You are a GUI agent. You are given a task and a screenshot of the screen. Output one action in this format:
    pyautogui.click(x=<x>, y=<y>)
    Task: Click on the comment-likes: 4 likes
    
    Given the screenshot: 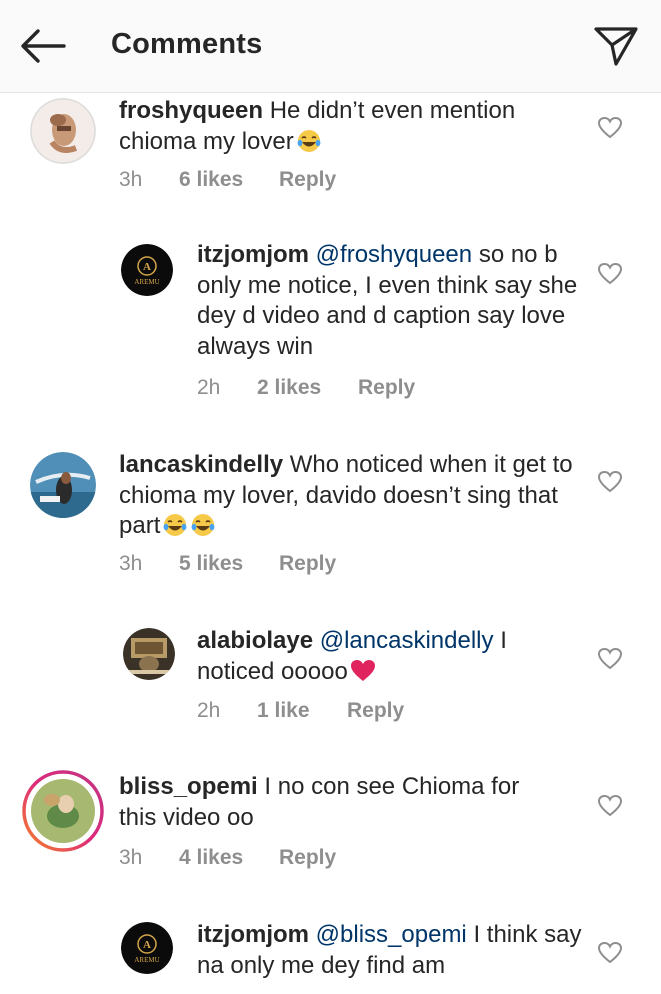 What is the action you would take?
    pyautogui.click(x=229, y=858)
    